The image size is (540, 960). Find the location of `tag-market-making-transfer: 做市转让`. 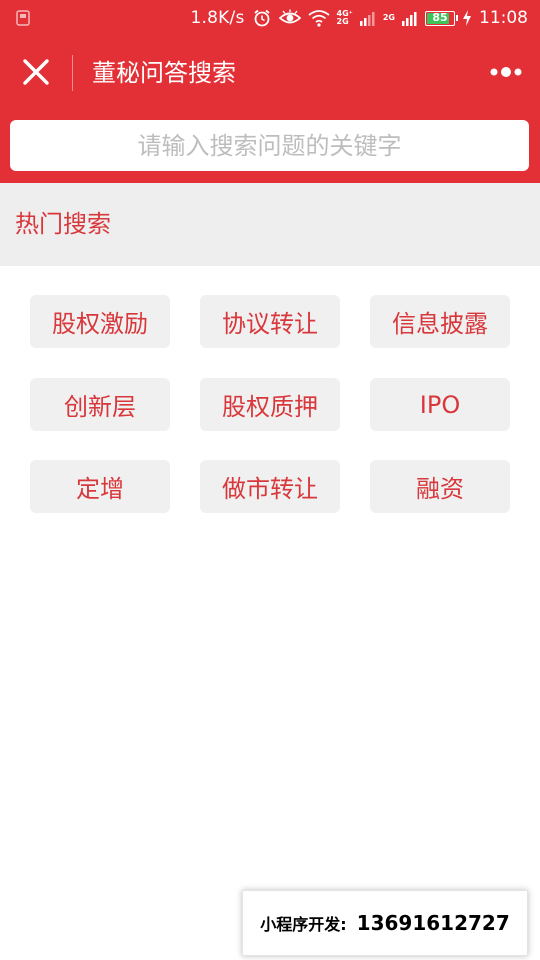

tag-market-making-transfer: 做市转让 is located at coordinates (270, 486).